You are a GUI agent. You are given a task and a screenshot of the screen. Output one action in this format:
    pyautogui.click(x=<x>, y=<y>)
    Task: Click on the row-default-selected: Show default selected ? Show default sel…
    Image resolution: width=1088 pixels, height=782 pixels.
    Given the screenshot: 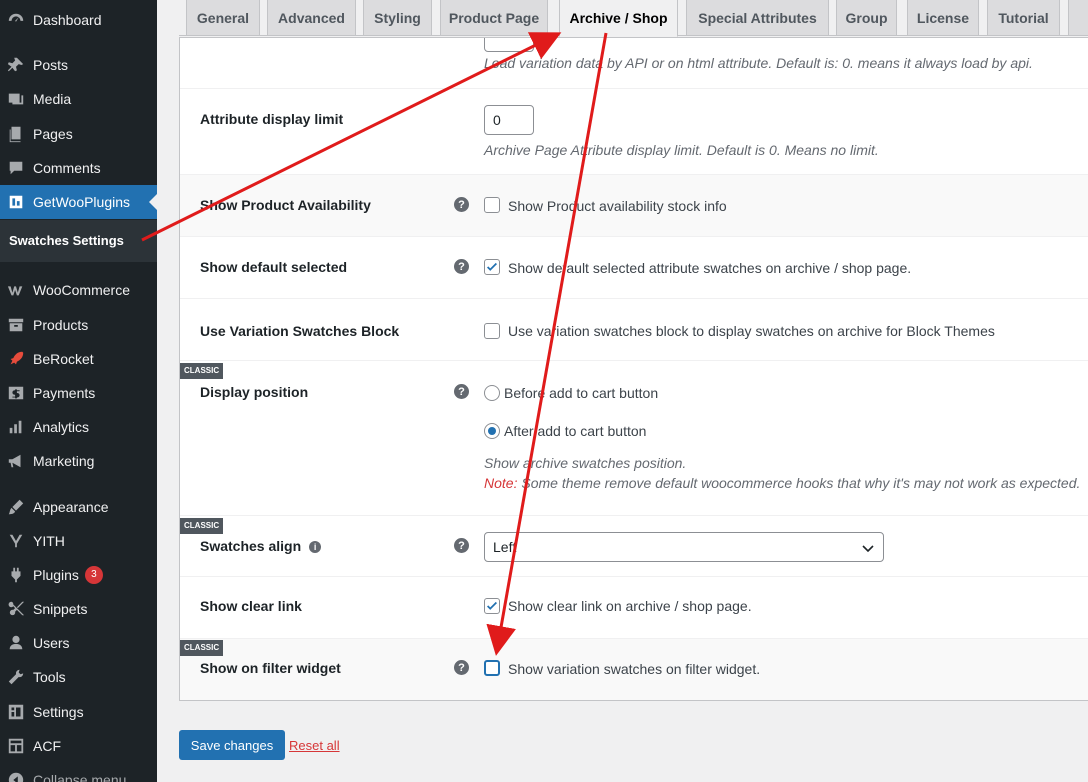 What is the action you would take?
    pyautogui.click(x=634, y=268)
    